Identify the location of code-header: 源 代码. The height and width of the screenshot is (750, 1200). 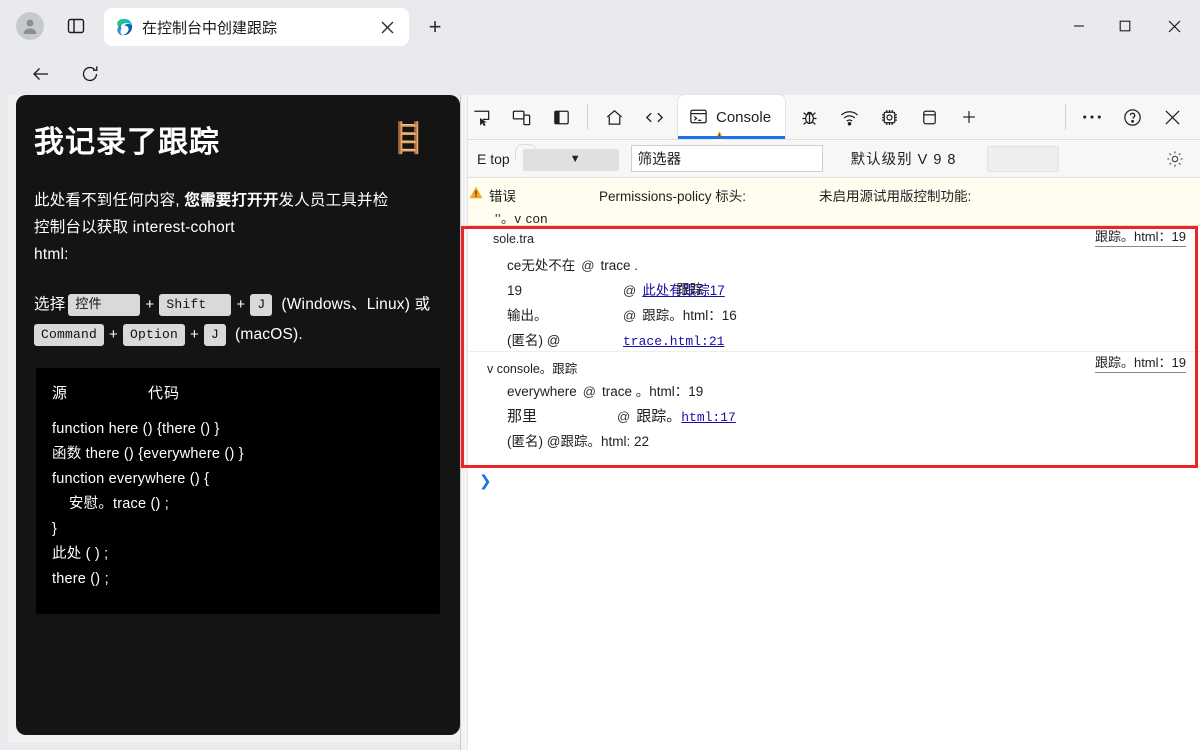
(238, 392).